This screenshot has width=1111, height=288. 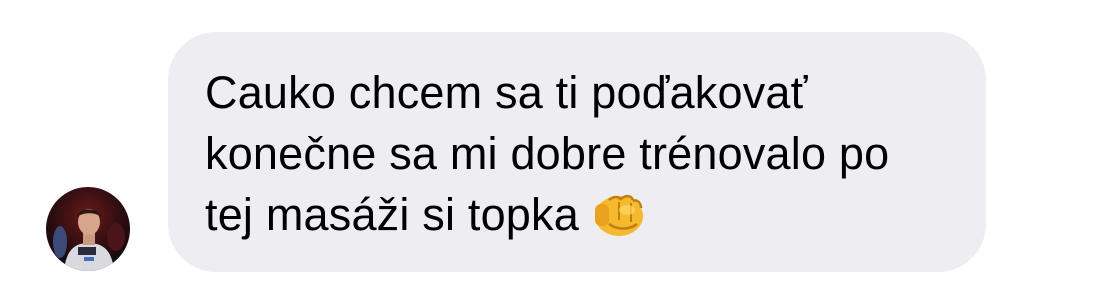 I want to click on fist-bump-emoji-icon, so click(x=617, y=221).